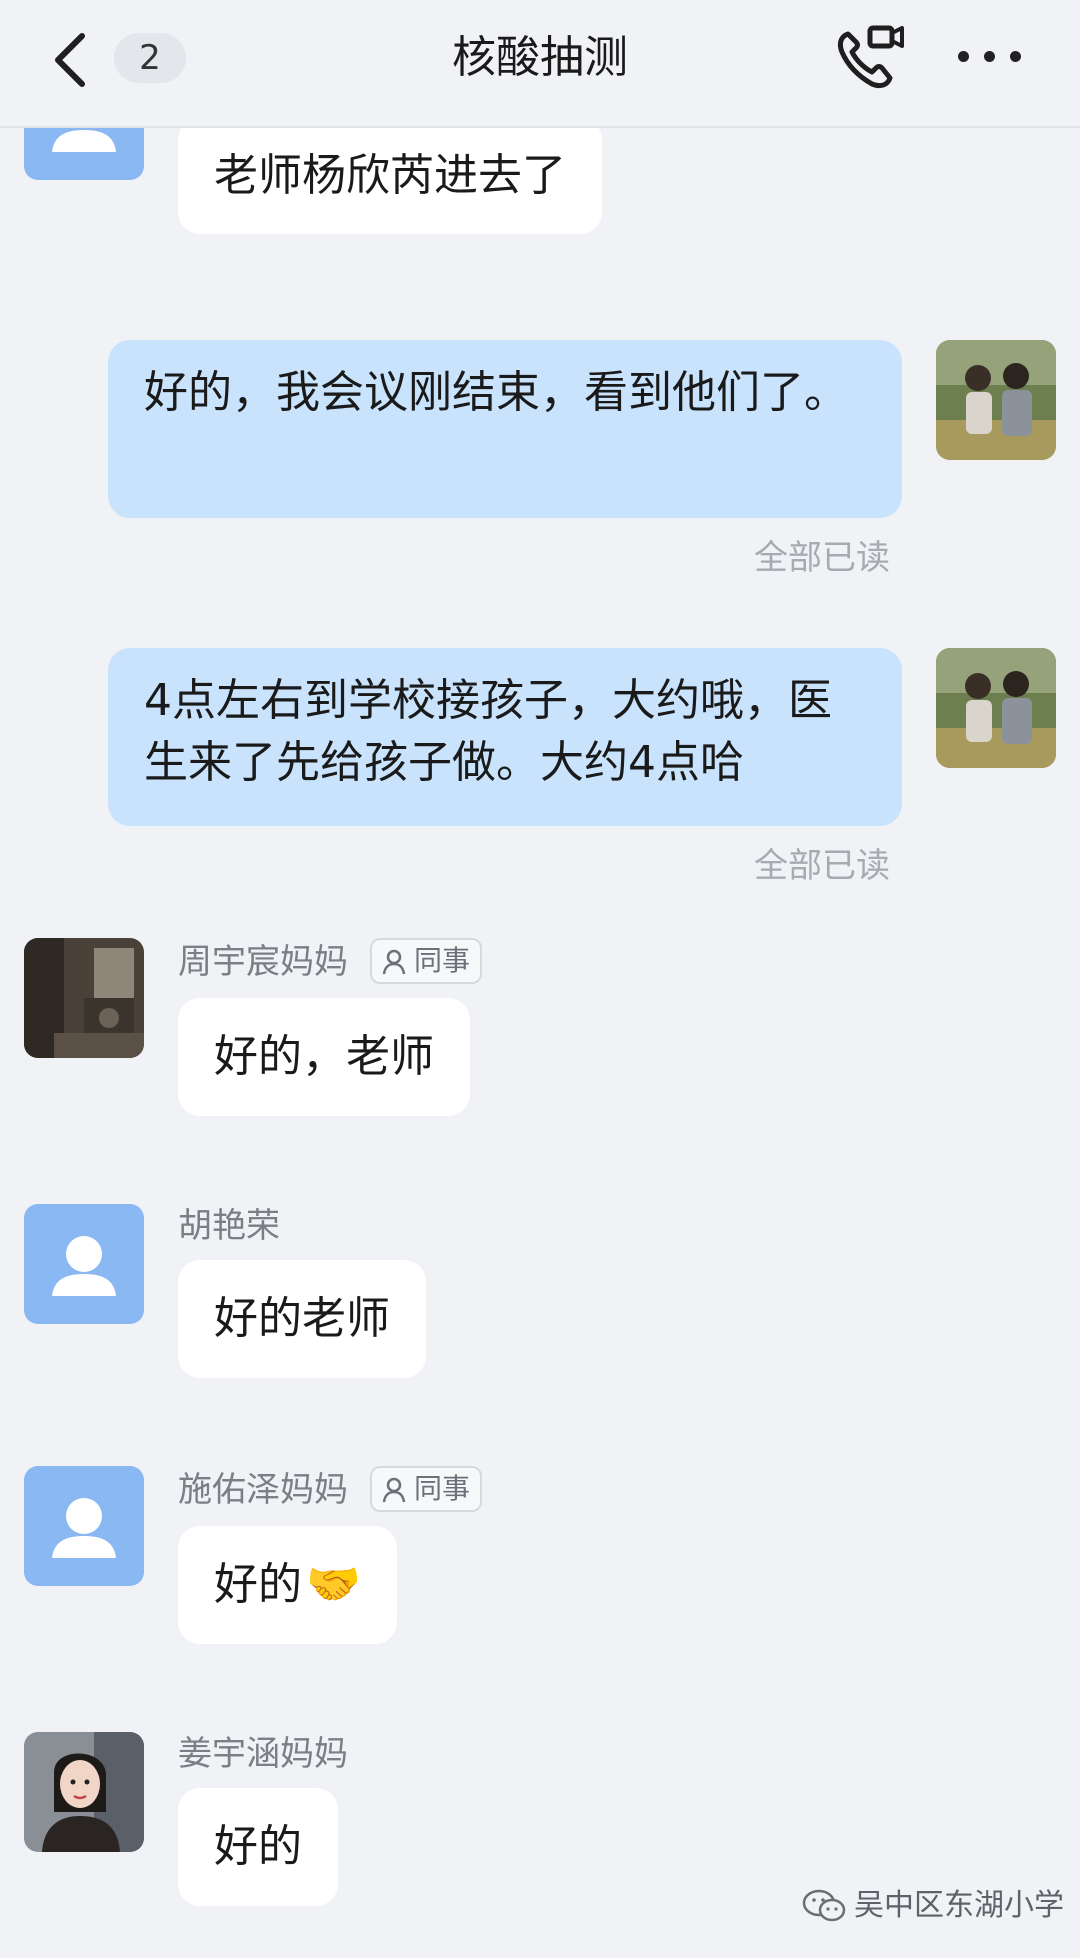  Describe the element at coordinates (263, 962) in the screenshot. I see `sender-name: 周宇宸妈妈` at that location.